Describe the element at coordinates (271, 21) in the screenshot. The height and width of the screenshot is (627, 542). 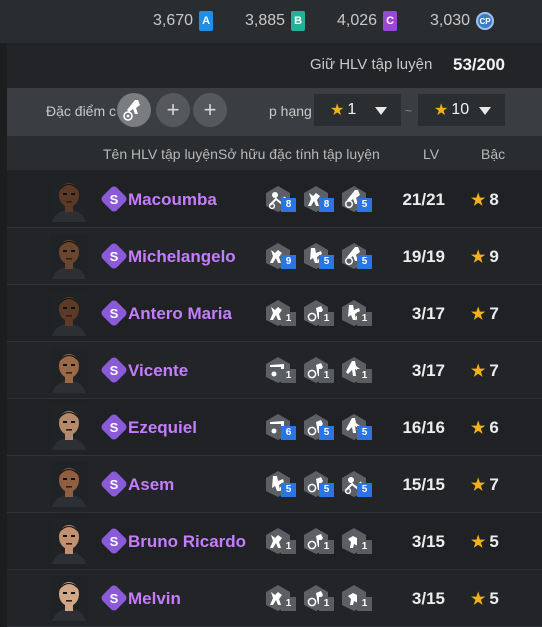
I see `currency-bar: 3,670 A 3,885 B 4,026 C 3,030 CP` at that location.